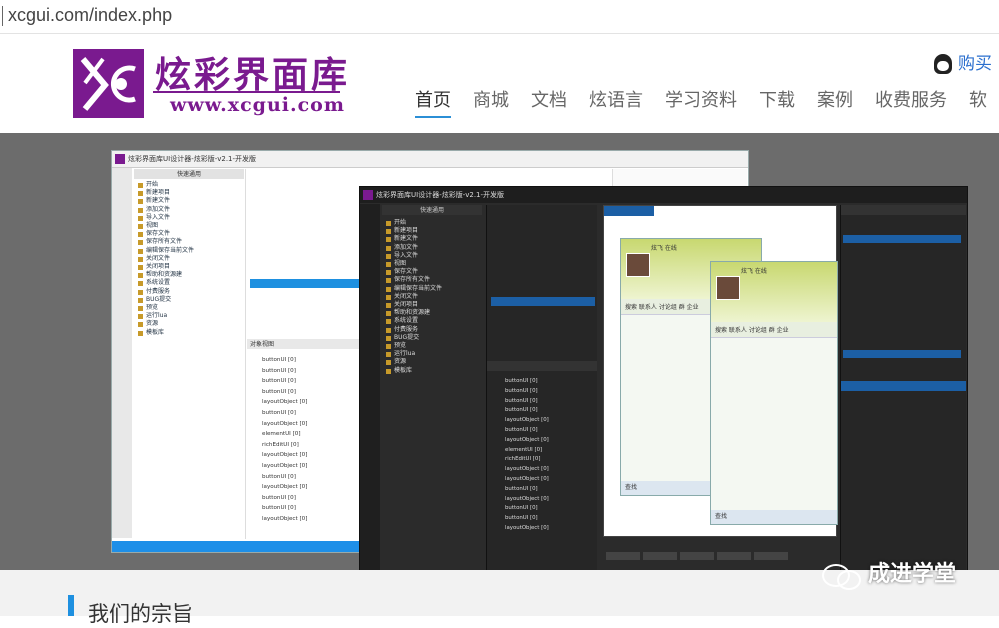 Image resolution: width=999 pixels, height=628 pixels. I want to click on nav-item-home: 首页, so click(433, 102).